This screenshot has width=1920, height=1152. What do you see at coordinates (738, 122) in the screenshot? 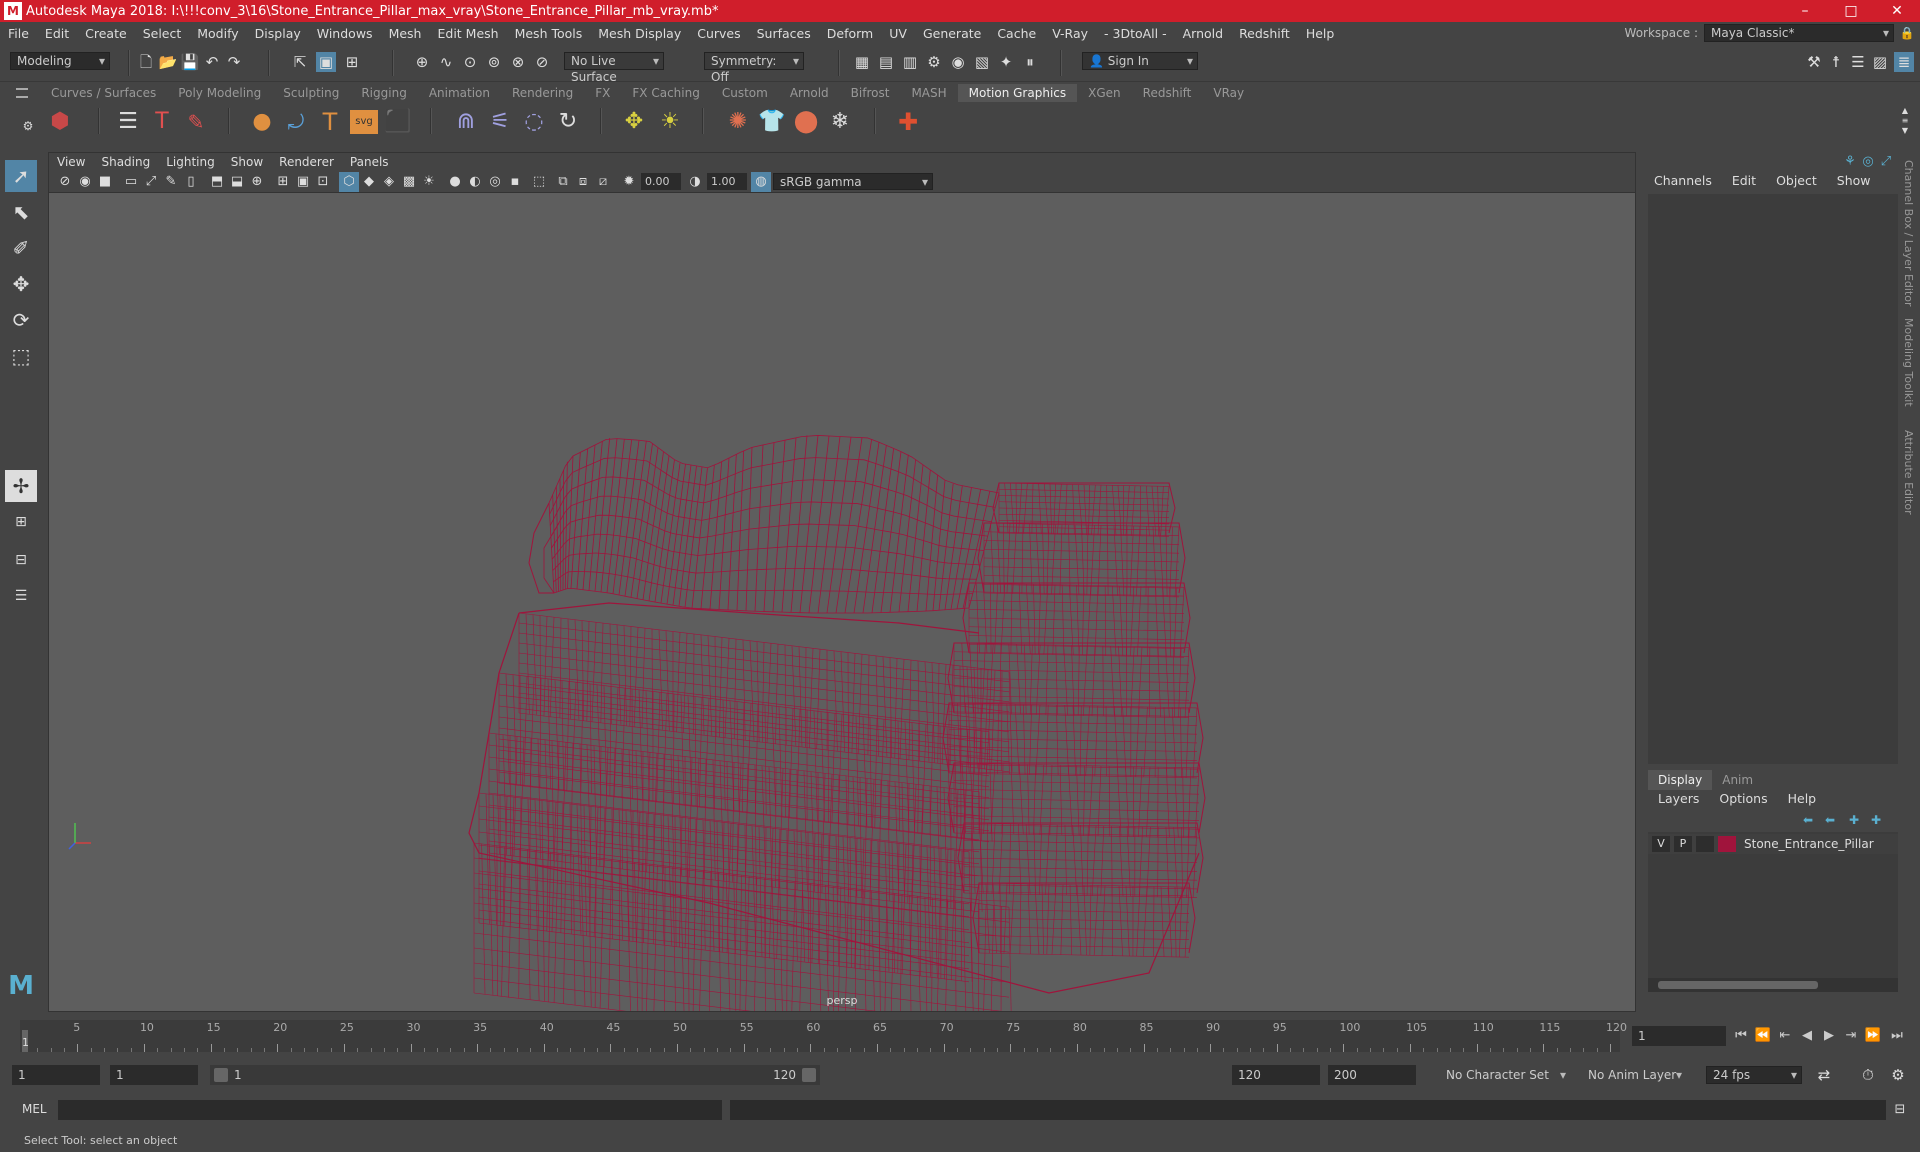
I see `particle-icon: ✺` at bounding box center [738, 122].